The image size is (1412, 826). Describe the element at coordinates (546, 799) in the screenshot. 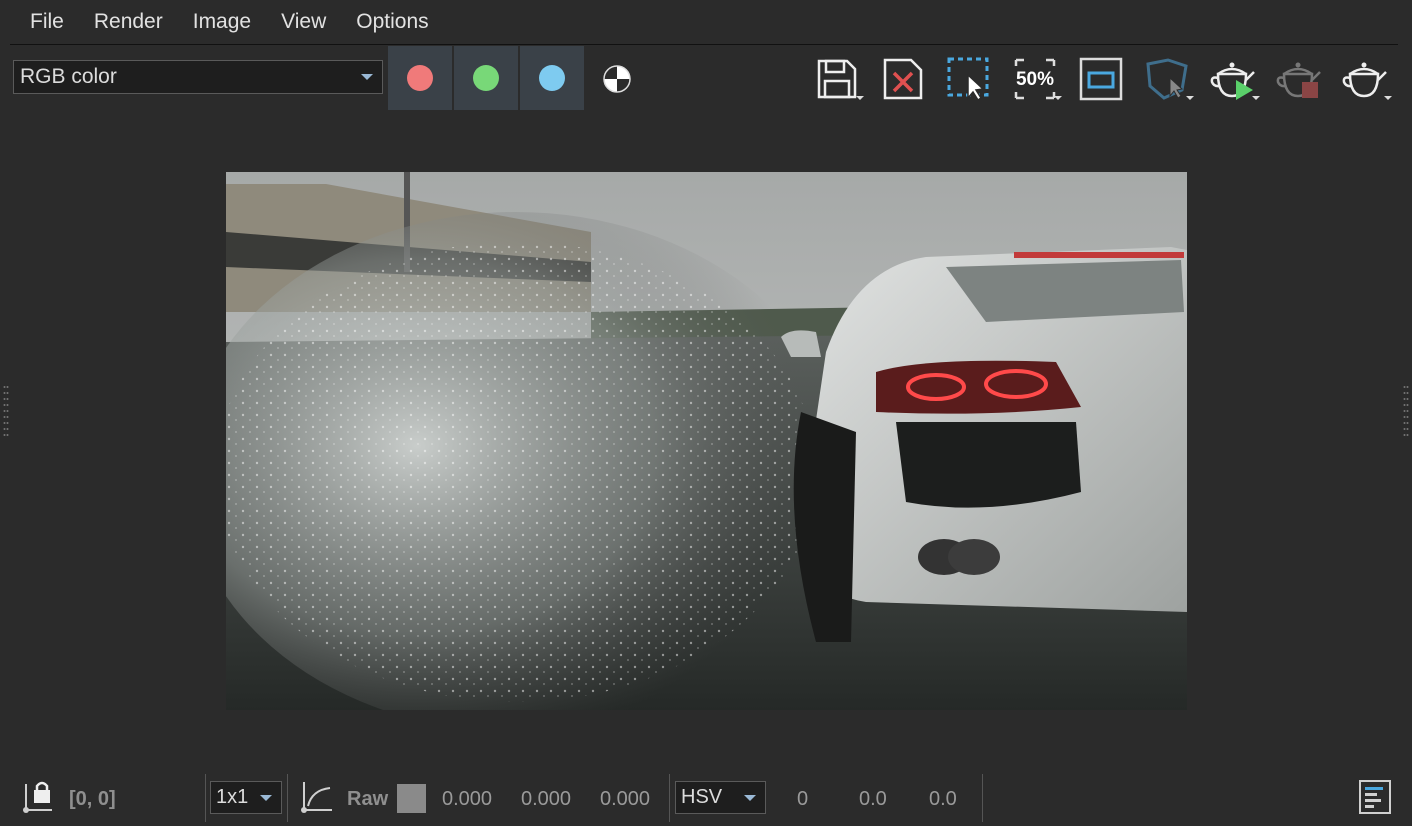

I see `green-value: 0.000` at that location.